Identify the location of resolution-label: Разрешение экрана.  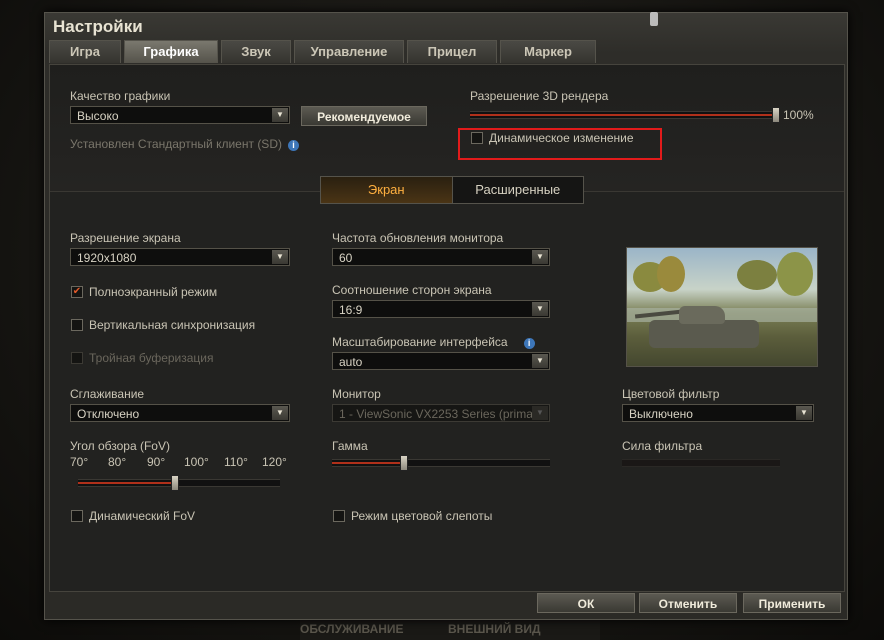
(125, 238).